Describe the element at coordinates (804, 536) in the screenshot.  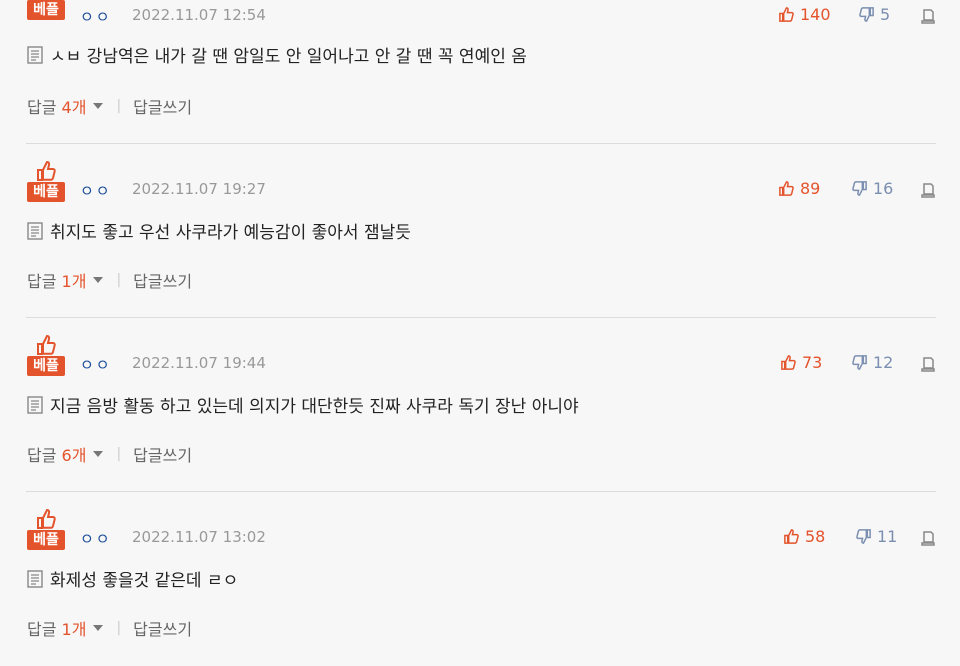
I see `like-button: 58` at that location.